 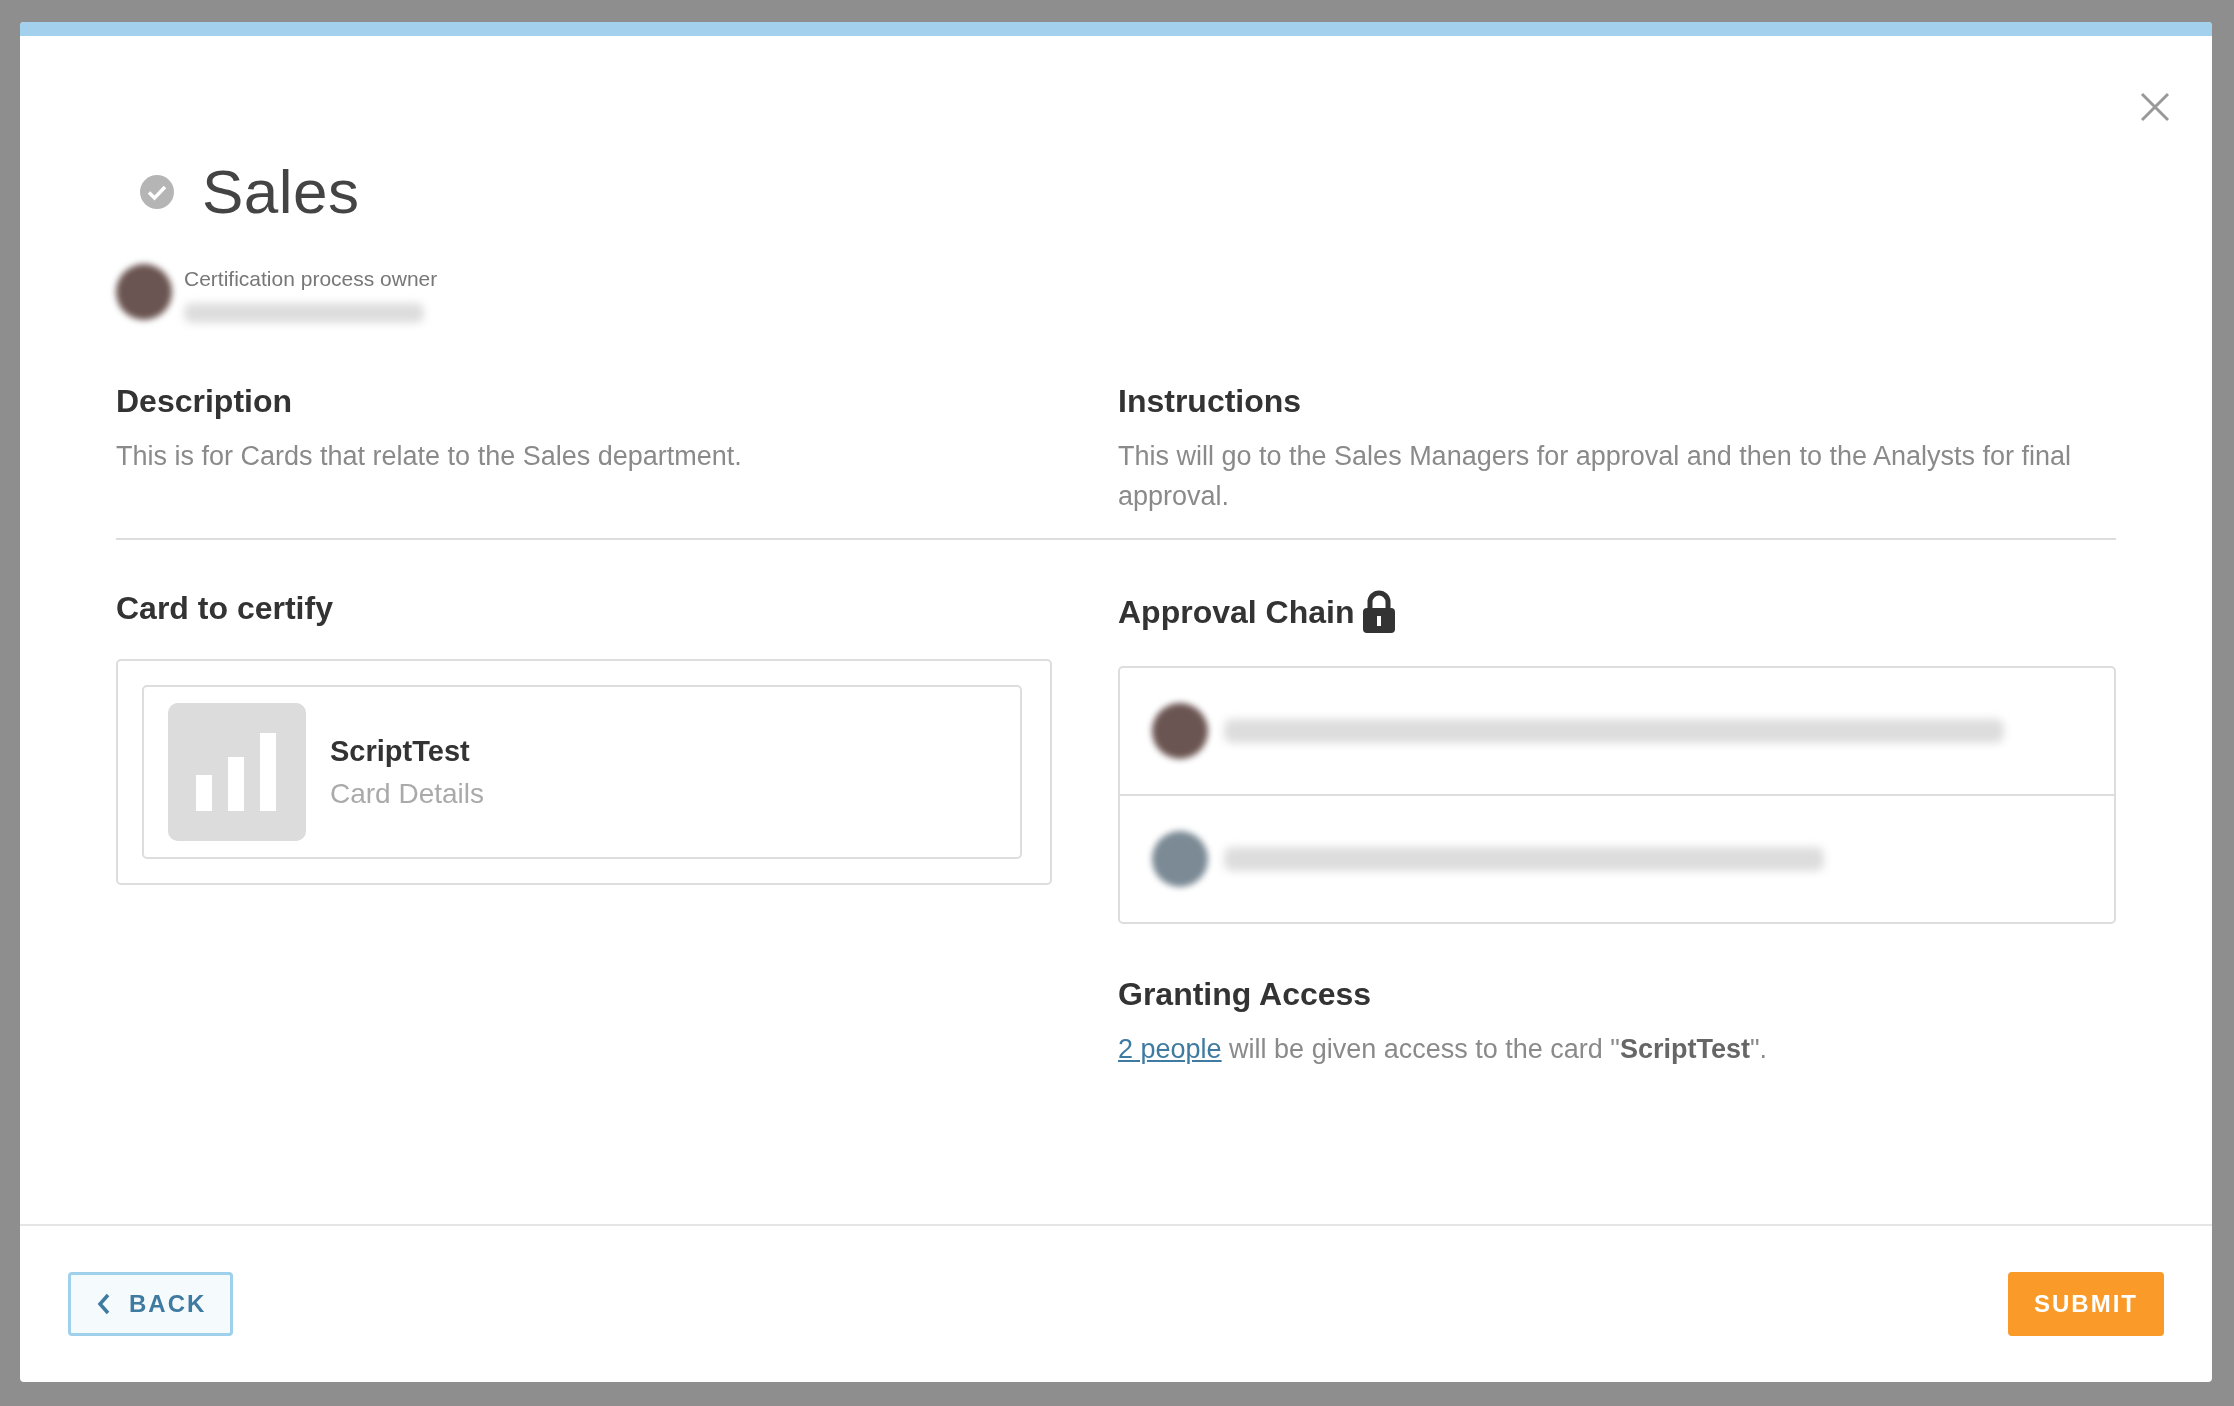 What do you see at coordinates (2155, 107) in the screenshot?
I see `close-icon` at bounding box center [2155, 107].